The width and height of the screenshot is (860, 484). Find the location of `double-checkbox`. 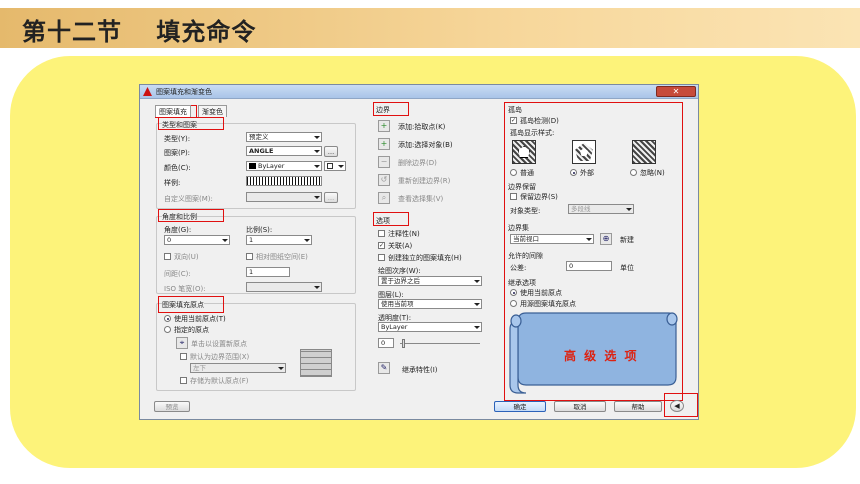

double-checkbox is located at coordinates (167, 256).